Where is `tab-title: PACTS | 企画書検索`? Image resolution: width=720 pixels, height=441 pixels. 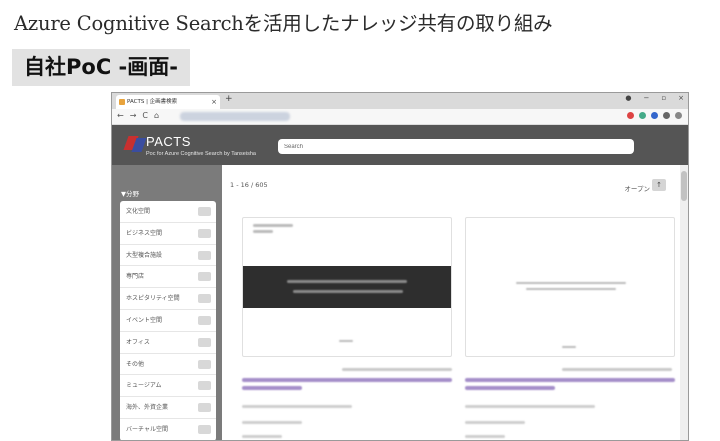
tab-title: PACTS | 企画書検索 is located at coordinates (152, 102).